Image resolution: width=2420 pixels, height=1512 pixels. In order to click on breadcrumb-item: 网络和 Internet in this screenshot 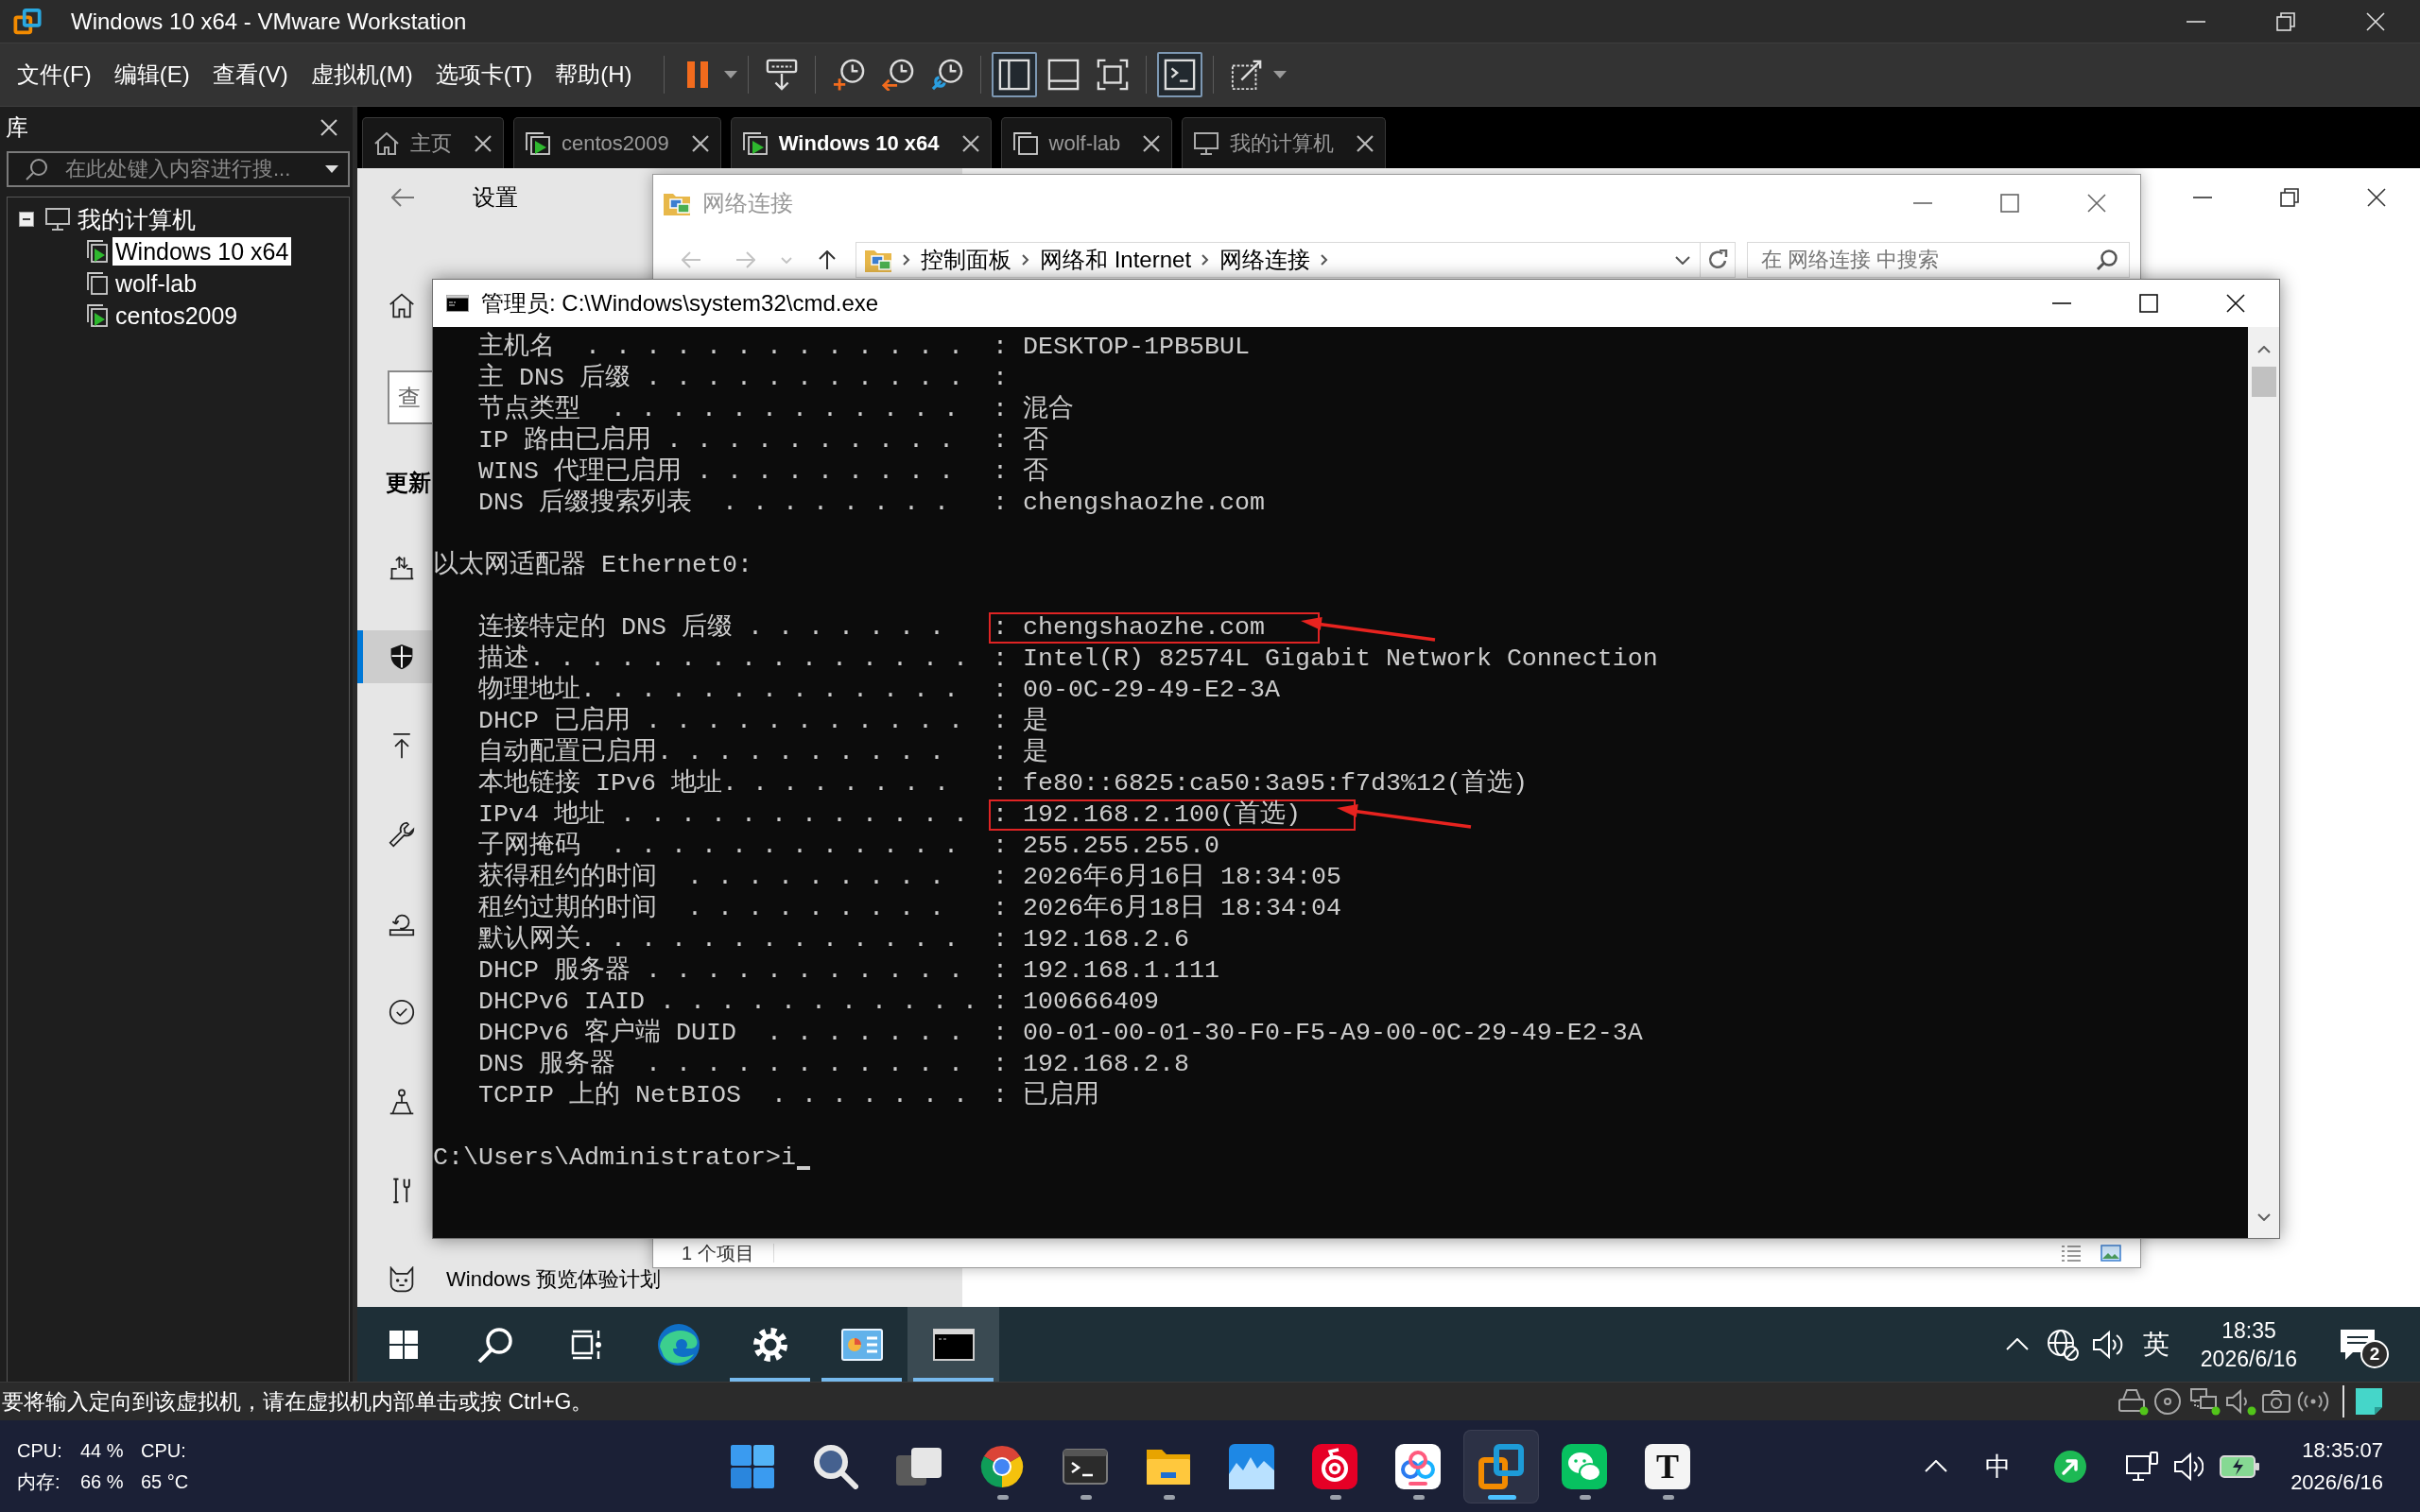, I will do `click(1116, 260)`.